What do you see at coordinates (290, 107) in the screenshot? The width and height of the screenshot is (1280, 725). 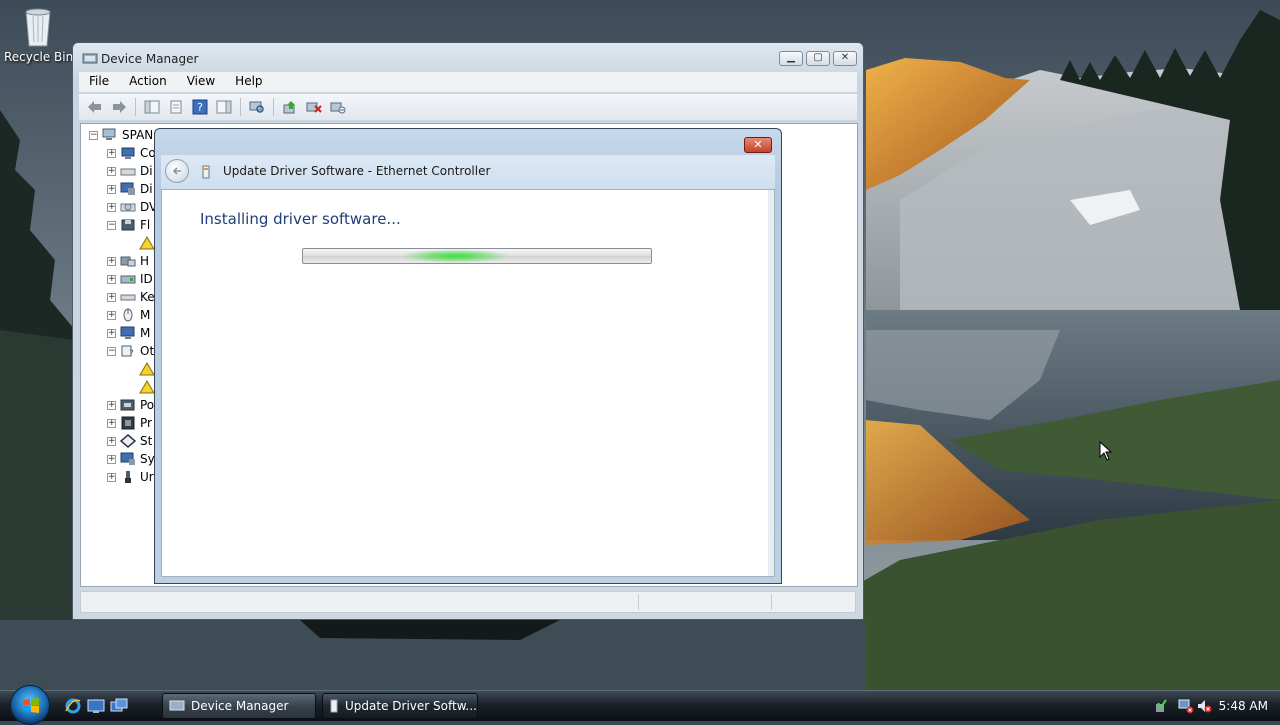 I see `update-driver-icon` at bounding box center [290, 107].